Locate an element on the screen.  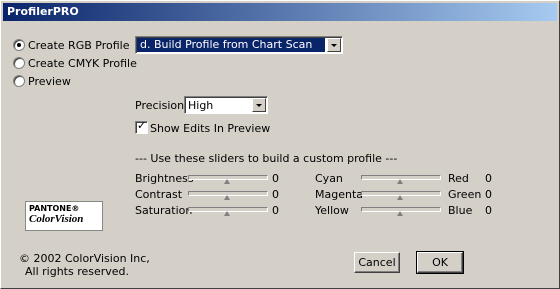
yellow-value: 0 is located at coordinates (488, 210).